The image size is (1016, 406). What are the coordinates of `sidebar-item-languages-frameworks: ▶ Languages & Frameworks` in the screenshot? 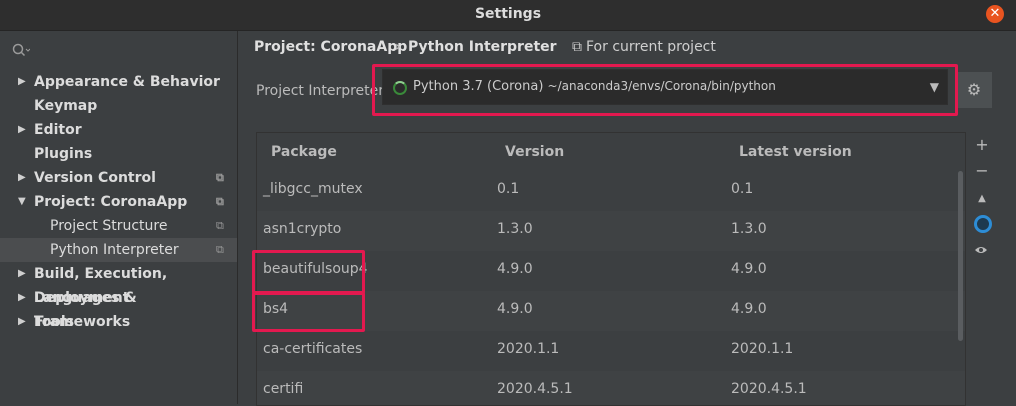 It's located at (118, 308).